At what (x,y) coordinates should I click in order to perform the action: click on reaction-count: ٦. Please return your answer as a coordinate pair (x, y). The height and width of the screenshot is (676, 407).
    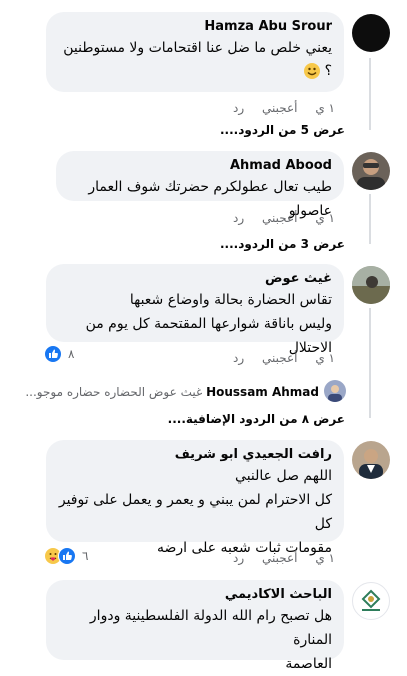
    Looking at the image, I should click on (85, 556).